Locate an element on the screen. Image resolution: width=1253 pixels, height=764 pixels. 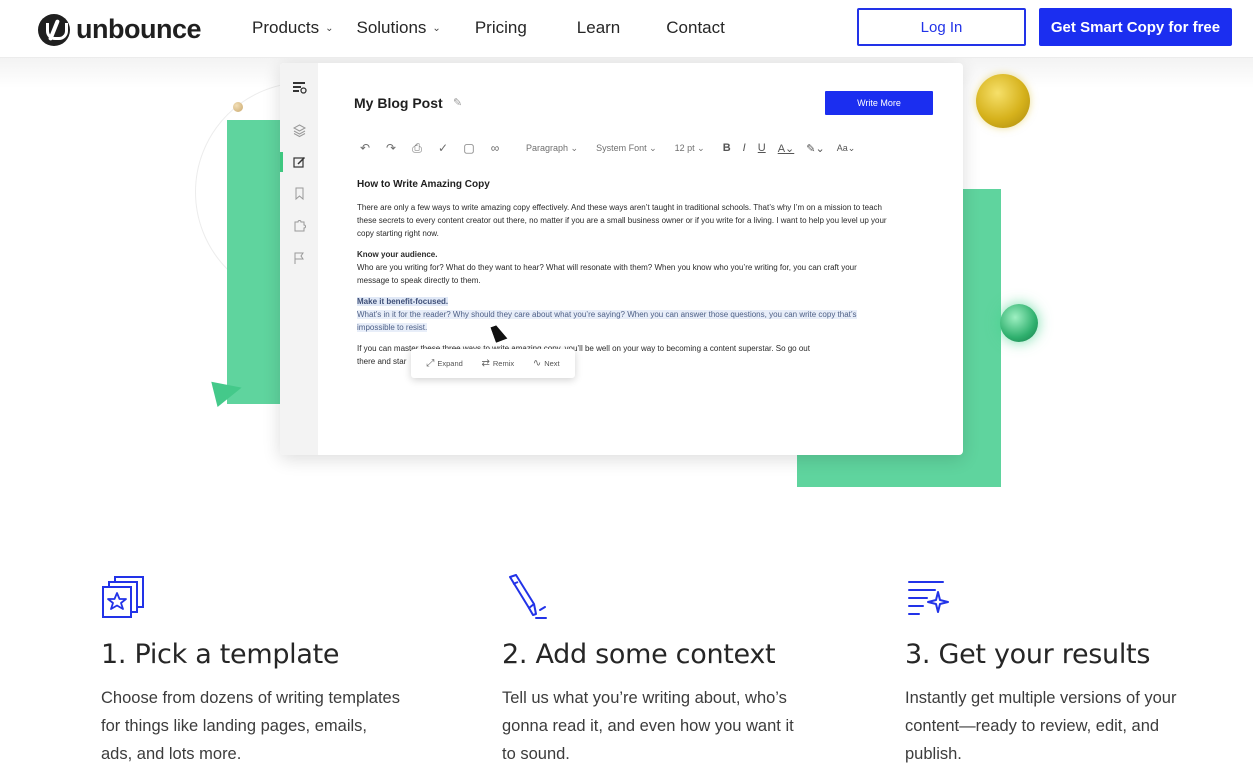
doc-heading: How to Write Amazing Copy is located at coordinates (423, 184).